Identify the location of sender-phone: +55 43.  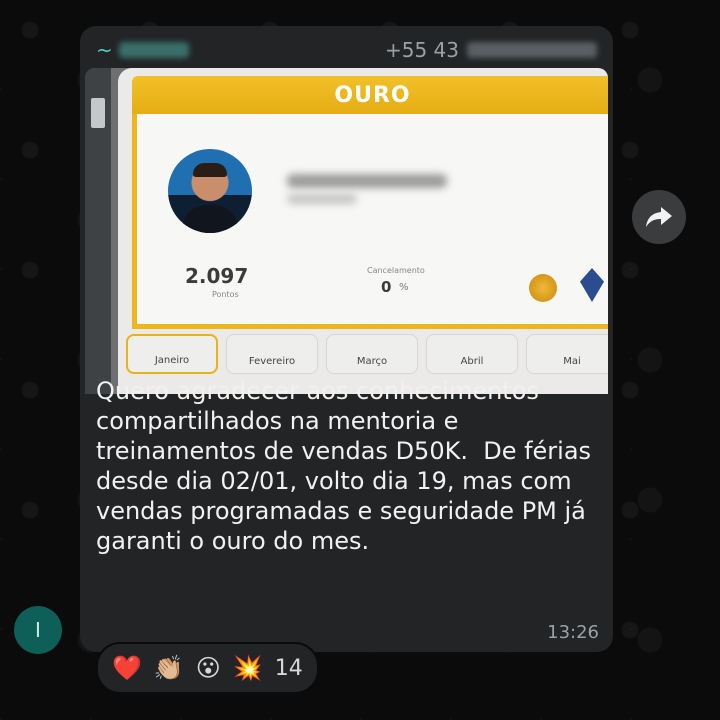
(491, 50).